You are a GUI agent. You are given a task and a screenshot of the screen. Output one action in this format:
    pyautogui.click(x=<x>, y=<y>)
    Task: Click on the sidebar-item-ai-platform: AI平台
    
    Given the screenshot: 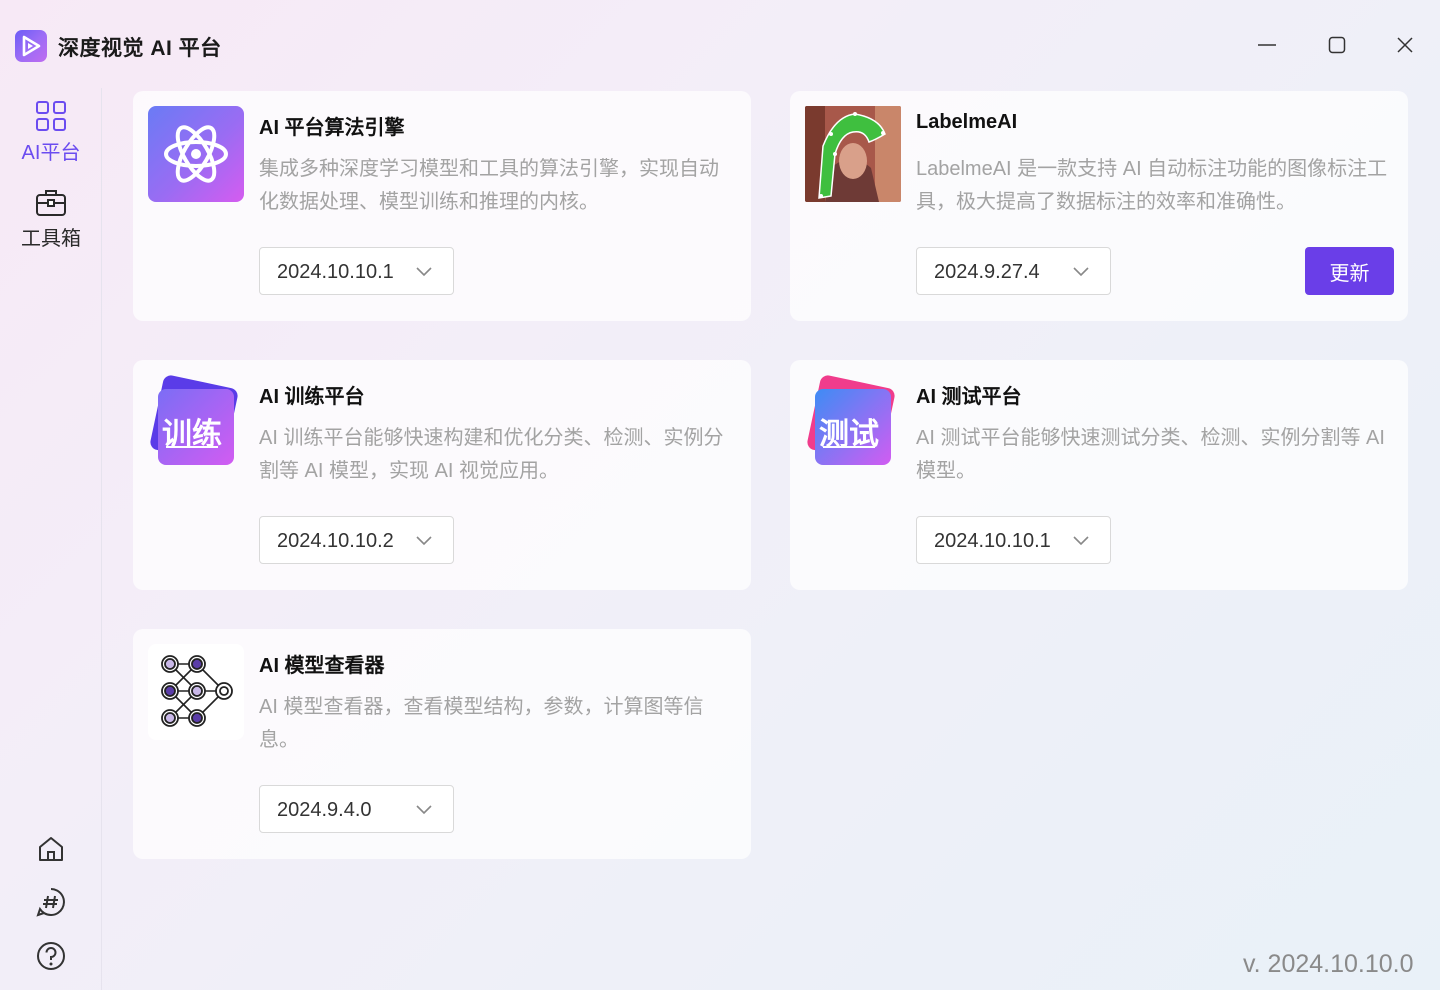 What is the action you would take?
    pyautogui.click(x=51, y=132)
    